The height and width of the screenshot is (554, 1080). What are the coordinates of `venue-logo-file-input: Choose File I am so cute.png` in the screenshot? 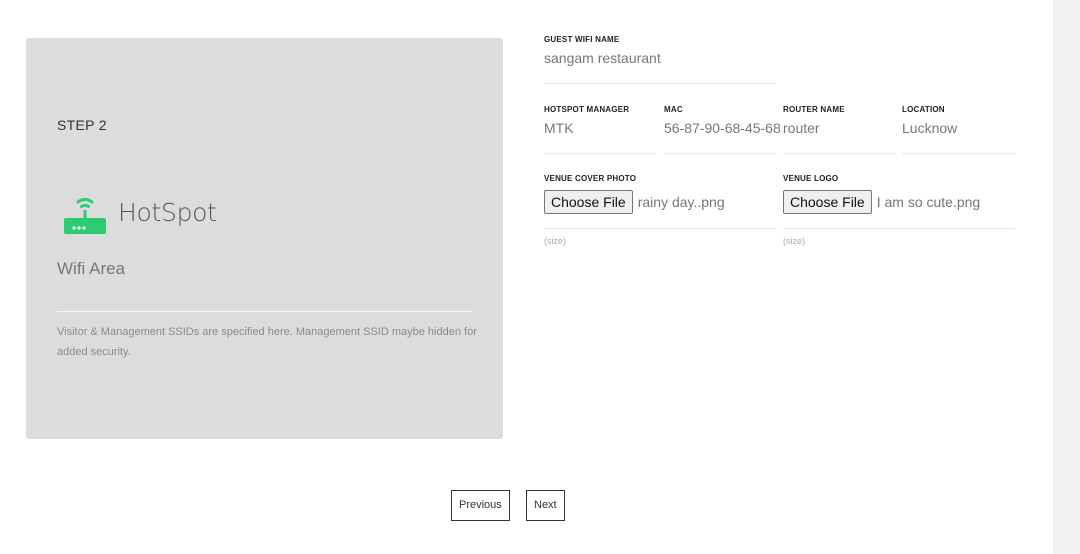 It's located at (899, 202).